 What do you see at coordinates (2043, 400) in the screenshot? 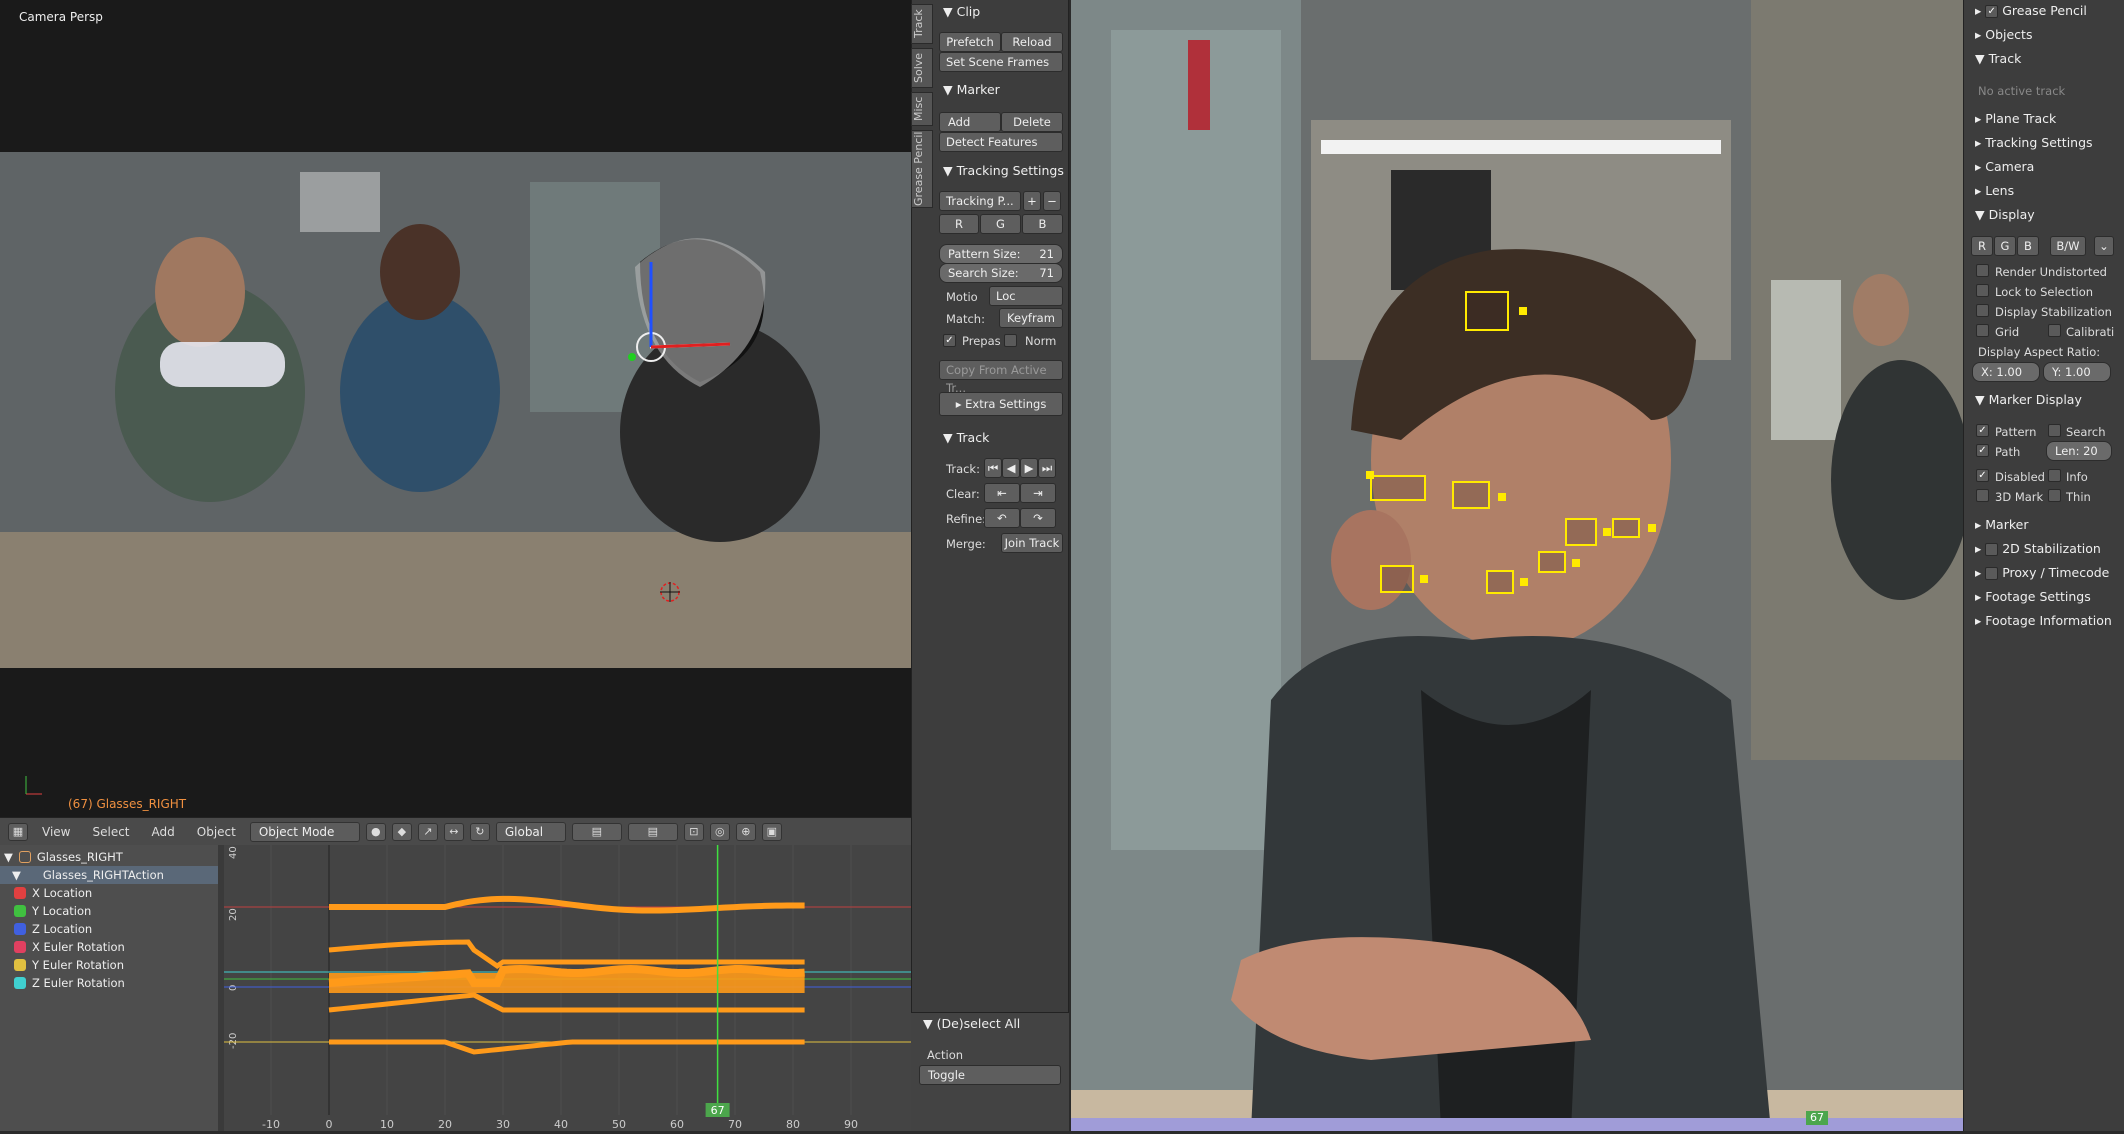
I see `marker-display-panel: ▼ Marker Display` at bounding box center [2043, 400].